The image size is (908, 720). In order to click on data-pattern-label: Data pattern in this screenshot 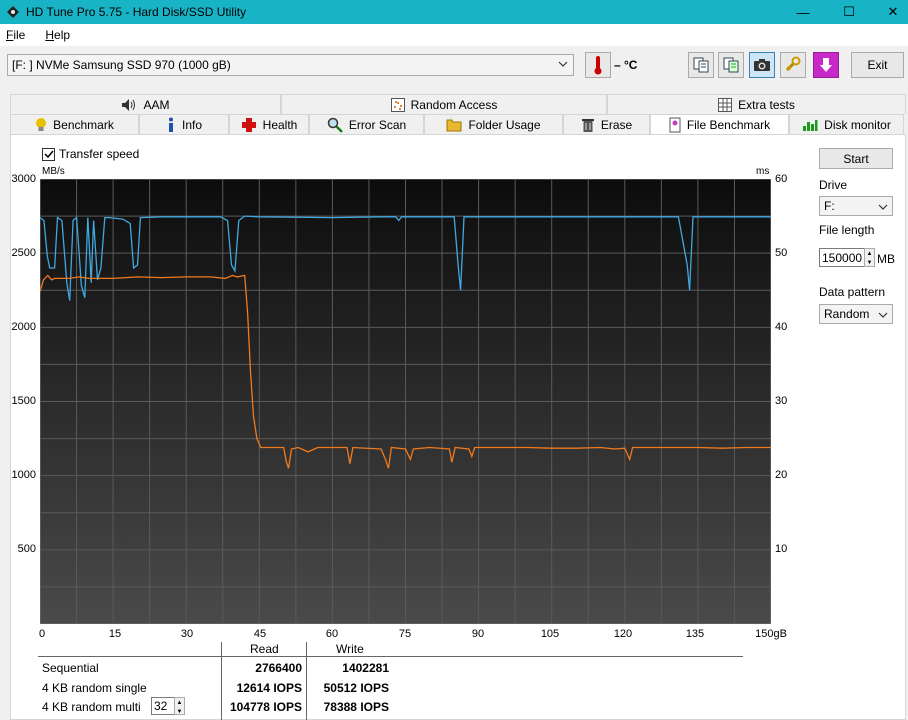, I will do `click(852, 292)`.